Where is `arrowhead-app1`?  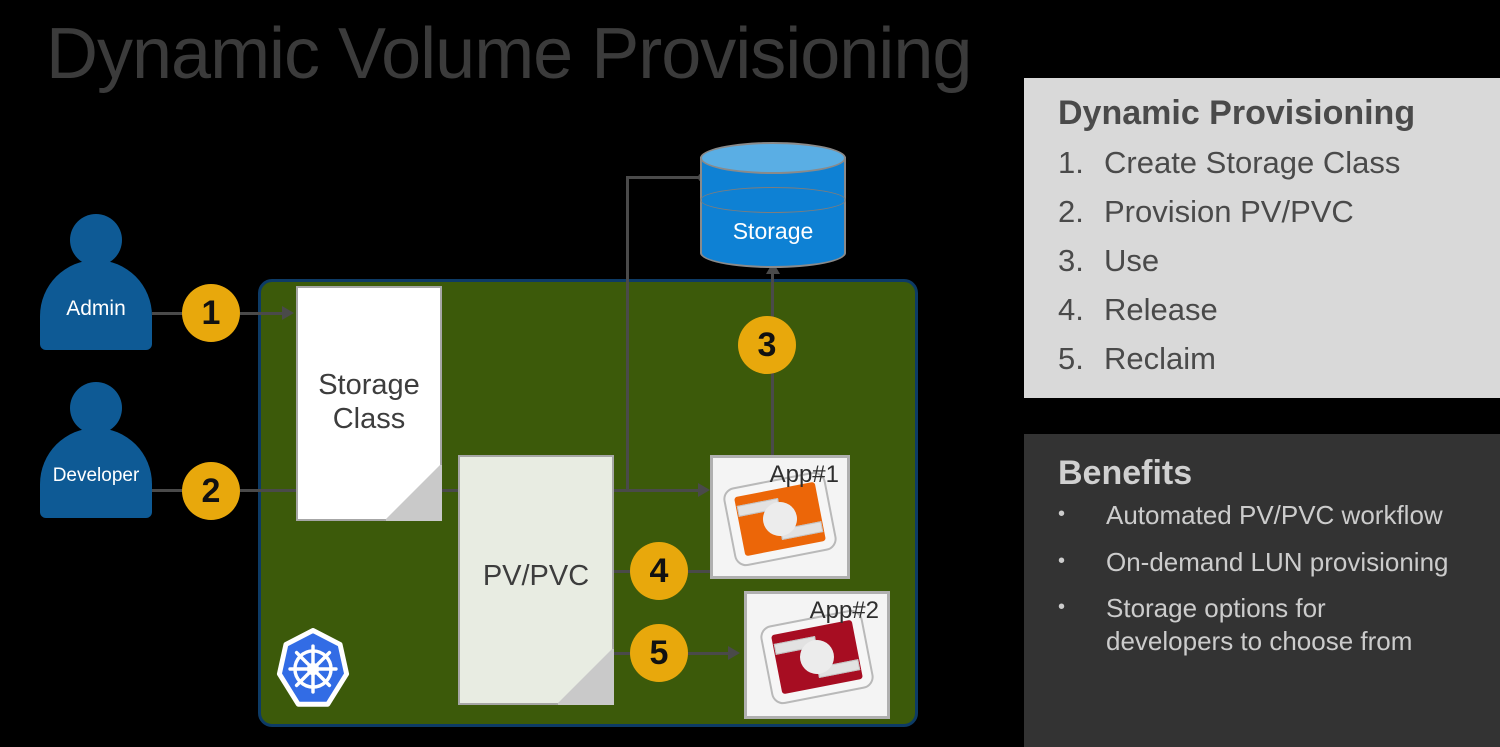
arrowhead-app1 is located at coordinates (704, 490).